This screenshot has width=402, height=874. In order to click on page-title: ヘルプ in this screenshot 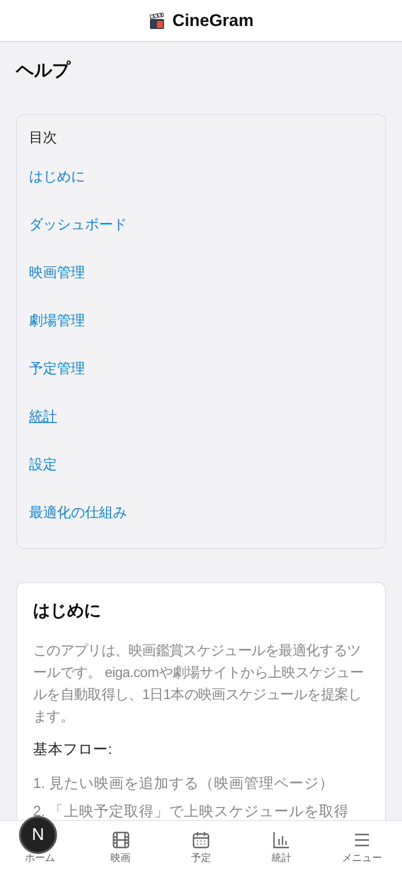, I will do `click(44, 70)`.